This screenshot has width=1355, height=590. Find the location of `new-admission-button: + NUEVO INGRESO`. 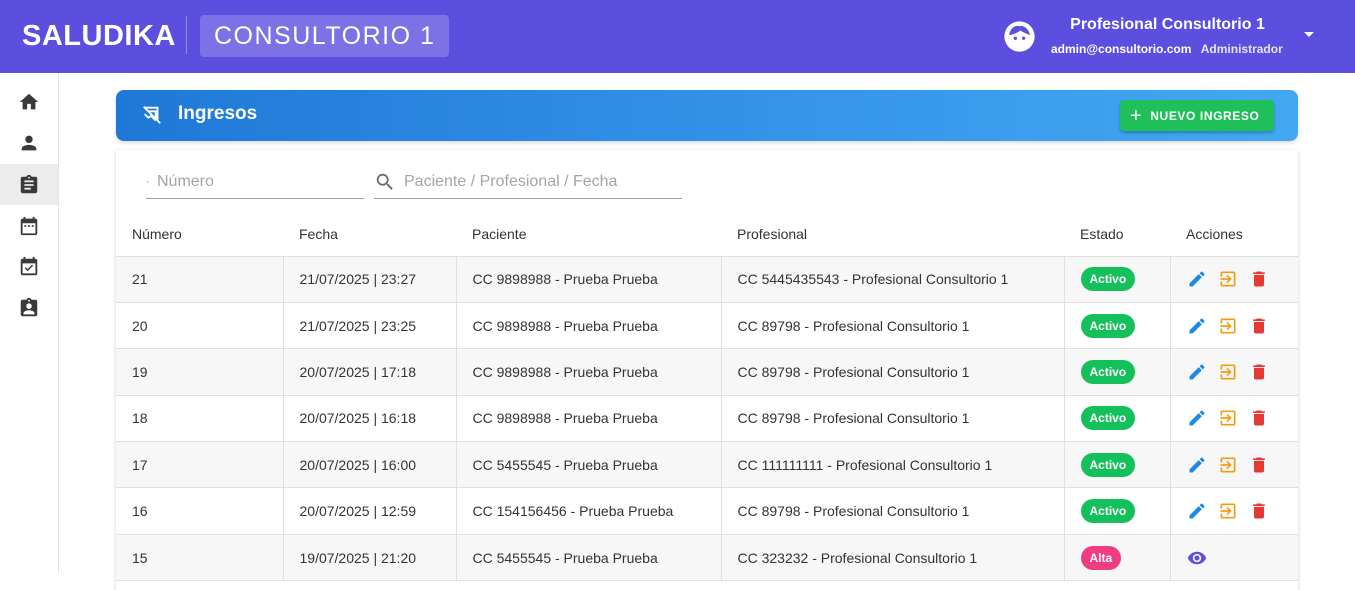

new-admission-button: + NUEVO INGRESO is located at coordinates (1197, 115).